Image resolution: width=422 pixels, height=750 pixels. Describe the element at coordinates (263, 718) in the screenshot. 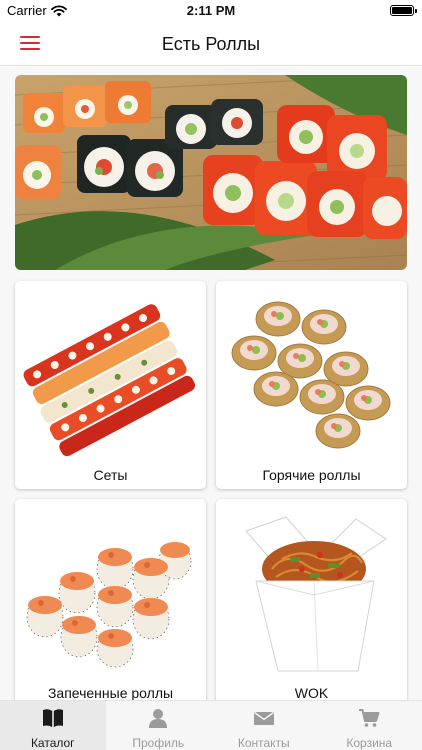

I see `envelope-icon` at that location.